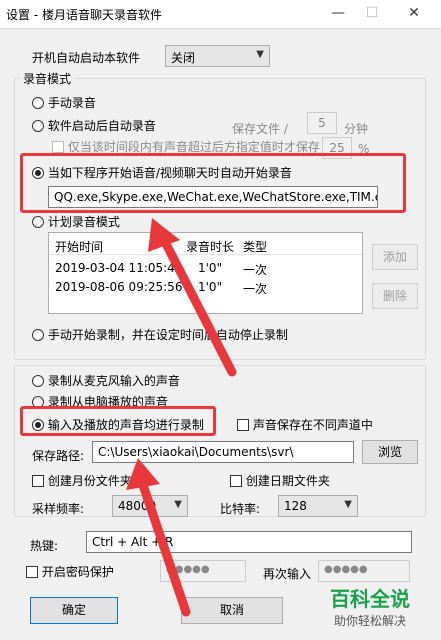  What do you see at coordinates (369, 621) in the screenshot?
I see `watermark-subtitle: 助你轻松解决` at bounding box center [369, 621].